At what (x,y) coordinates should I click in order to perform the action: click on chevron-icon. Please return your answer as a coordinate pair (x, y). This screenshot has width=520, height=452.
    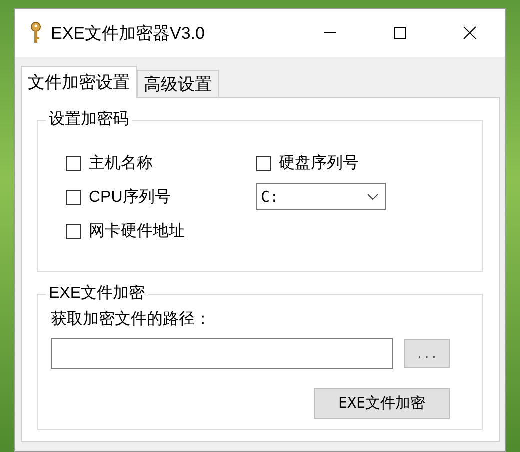
    Looking at the image, I should click on (373, 196).